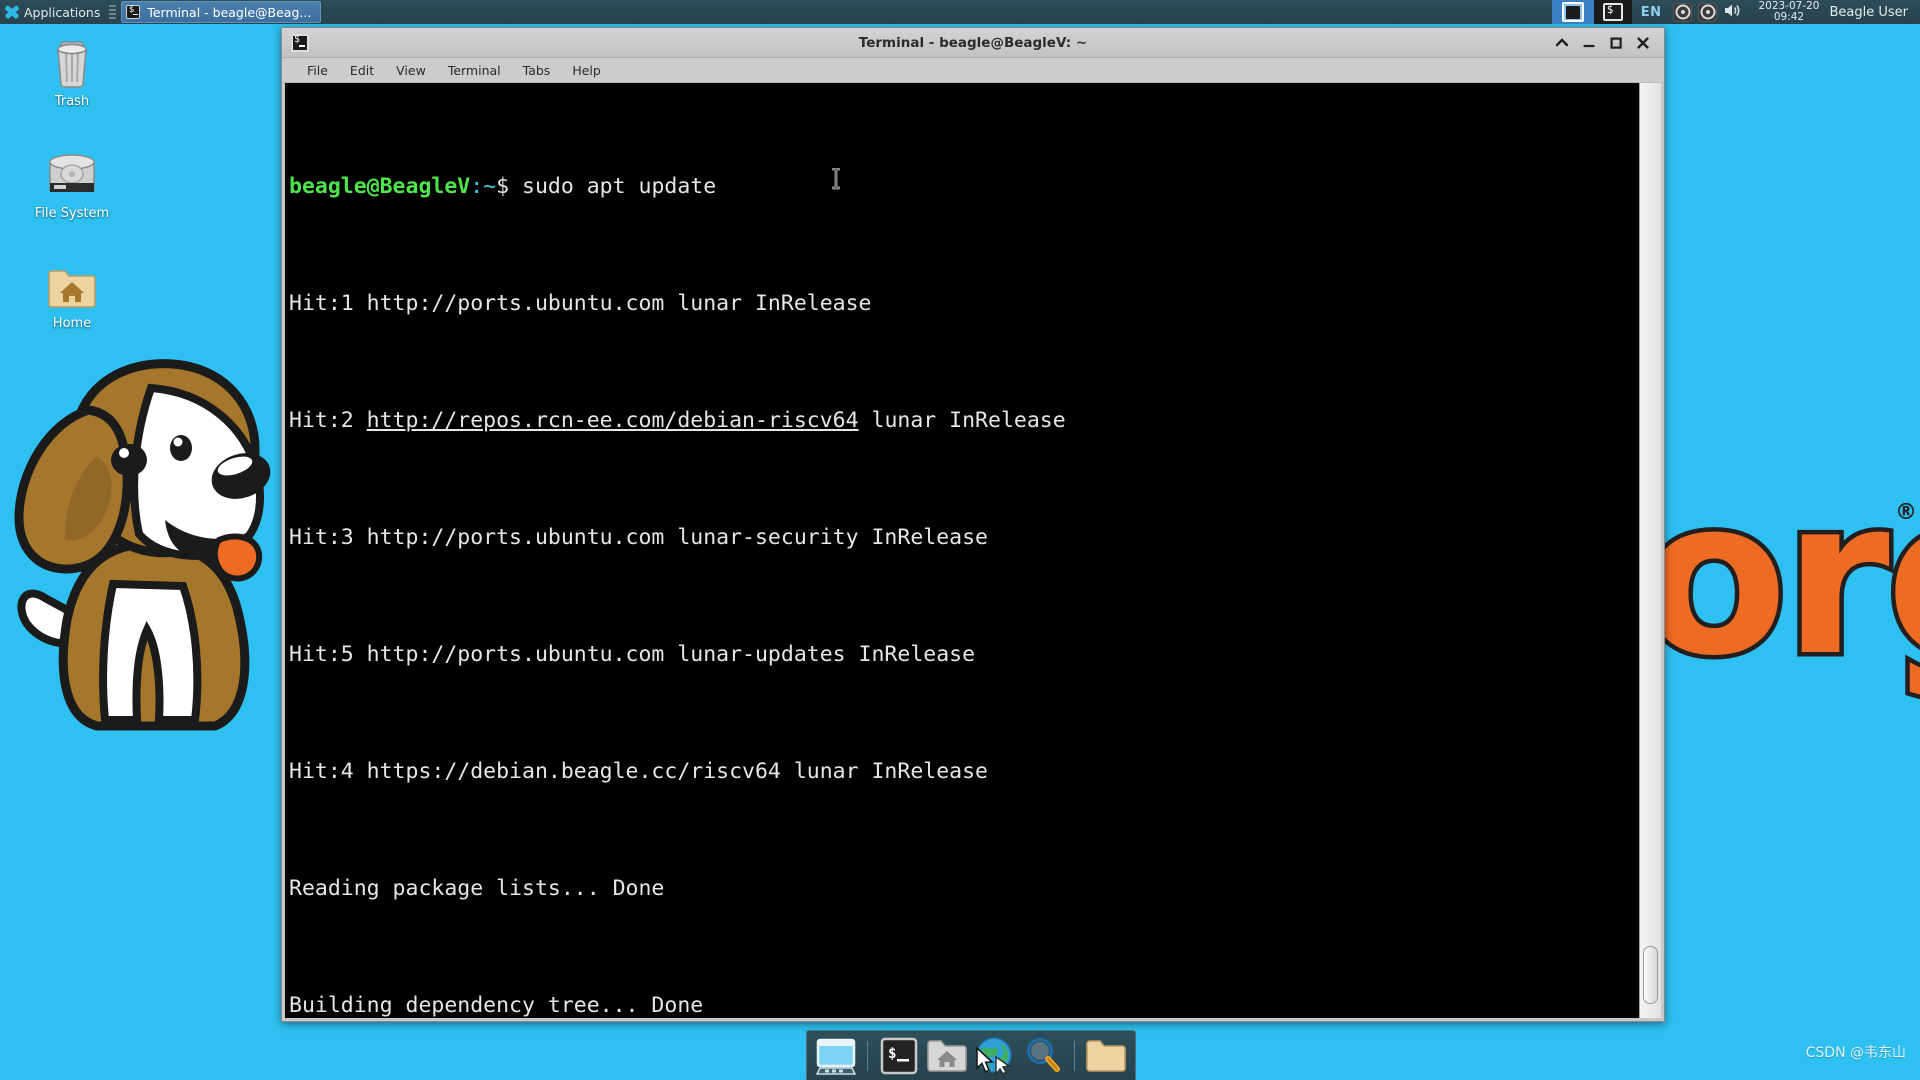 This screenshot has width=1920, height=1080. What do you see at coordinates (1683, 12) in the screenshot?
I see `network-manager-icon` at bounding box center [1683, 12].